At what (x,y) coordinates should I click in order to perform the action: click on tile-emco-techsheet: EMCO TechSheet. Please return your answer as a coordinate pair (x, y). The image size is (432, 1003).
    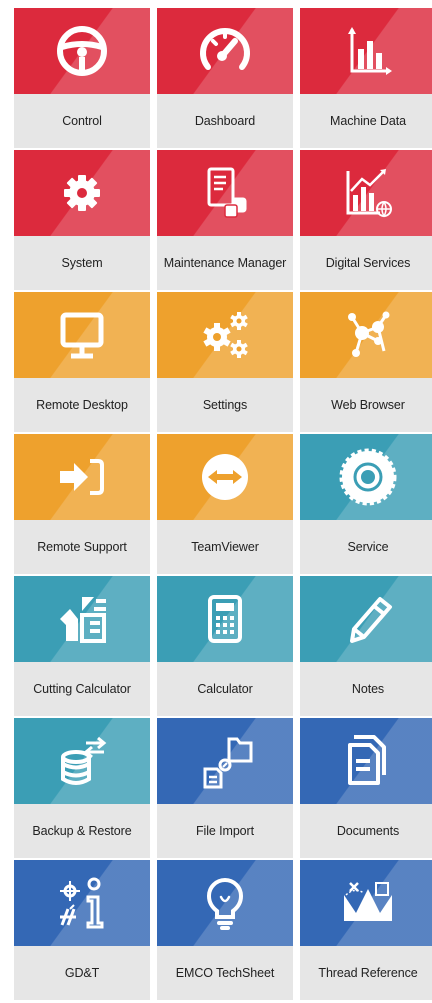
    Looking at the image, I should click on (225, 930).